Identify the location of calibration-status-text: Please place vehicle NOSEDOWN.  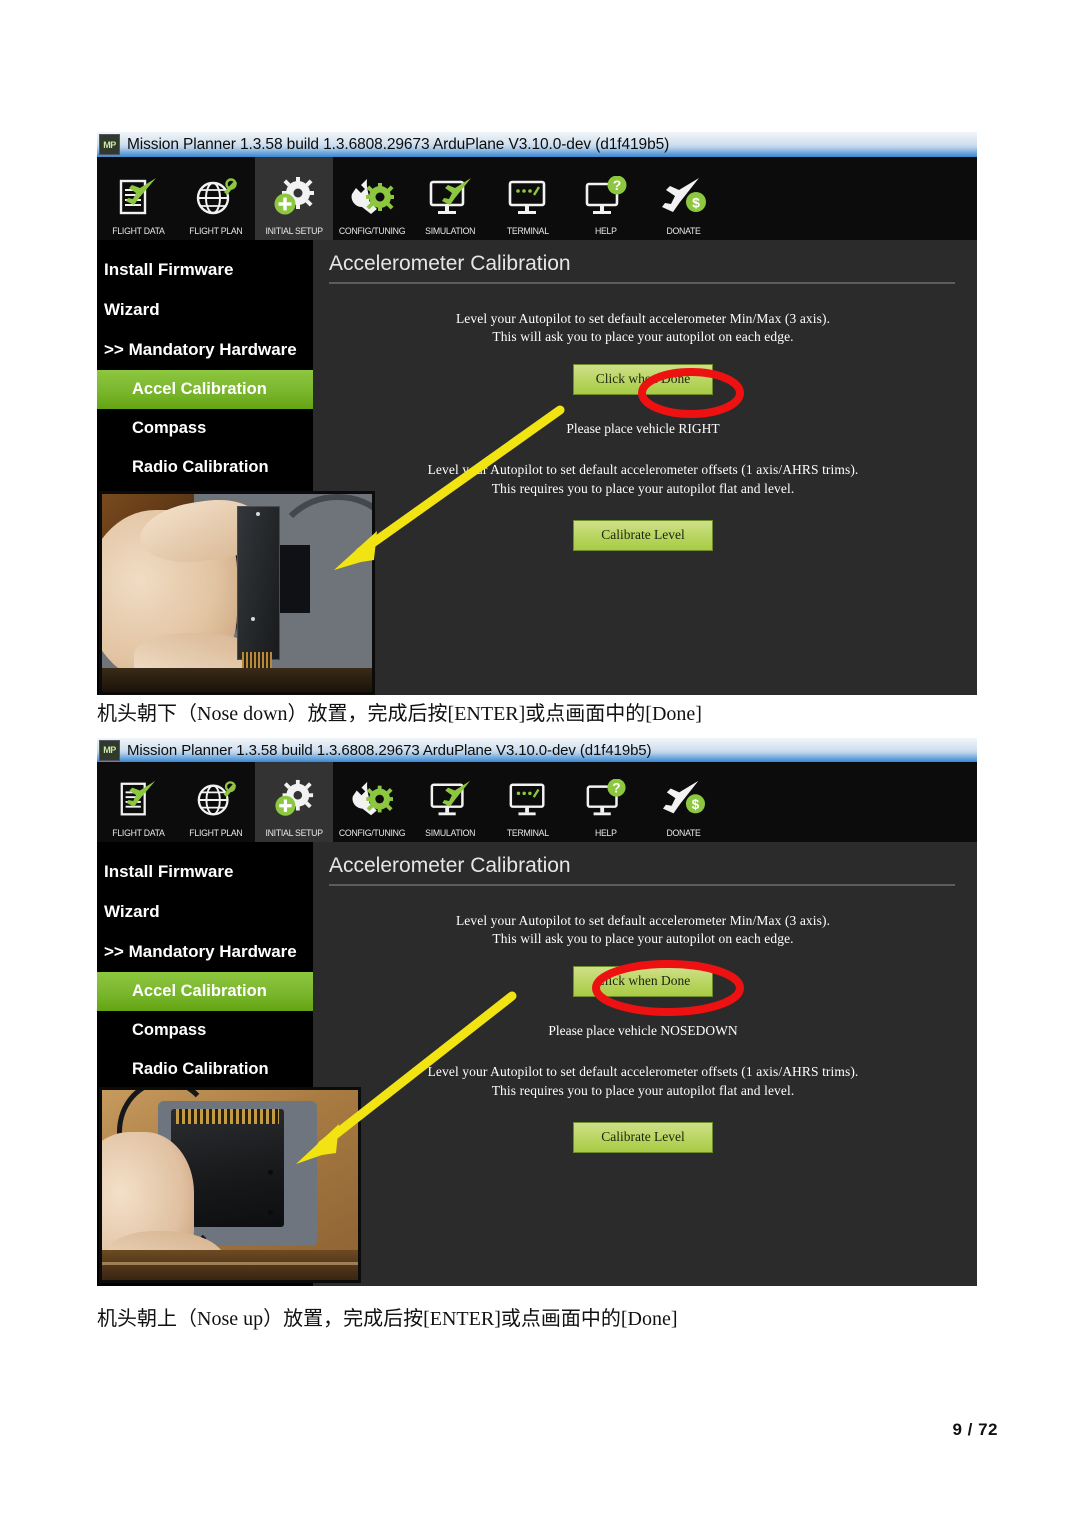
(643, 1031).